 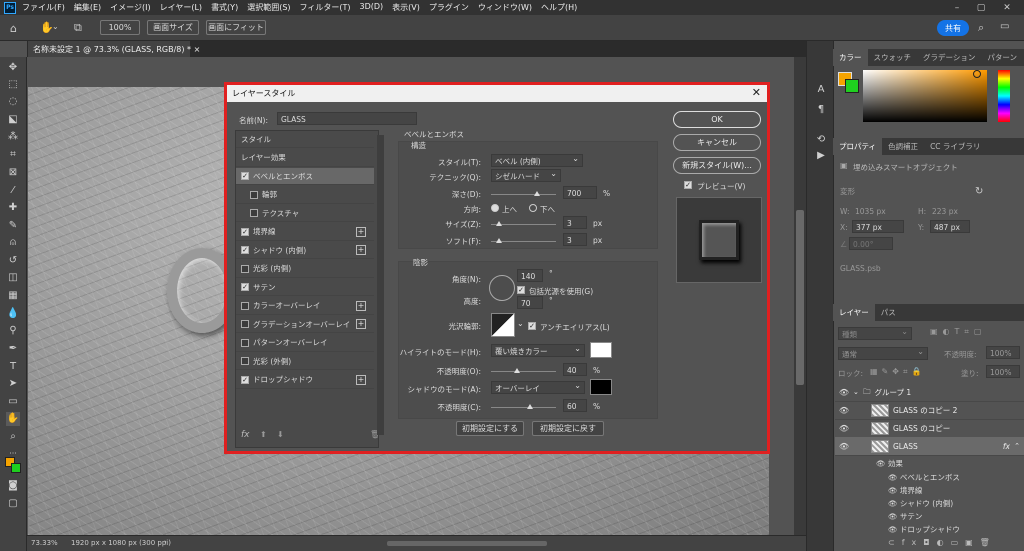 I want to click on panel-tab: プロパティ, so click(x=858, y=146).